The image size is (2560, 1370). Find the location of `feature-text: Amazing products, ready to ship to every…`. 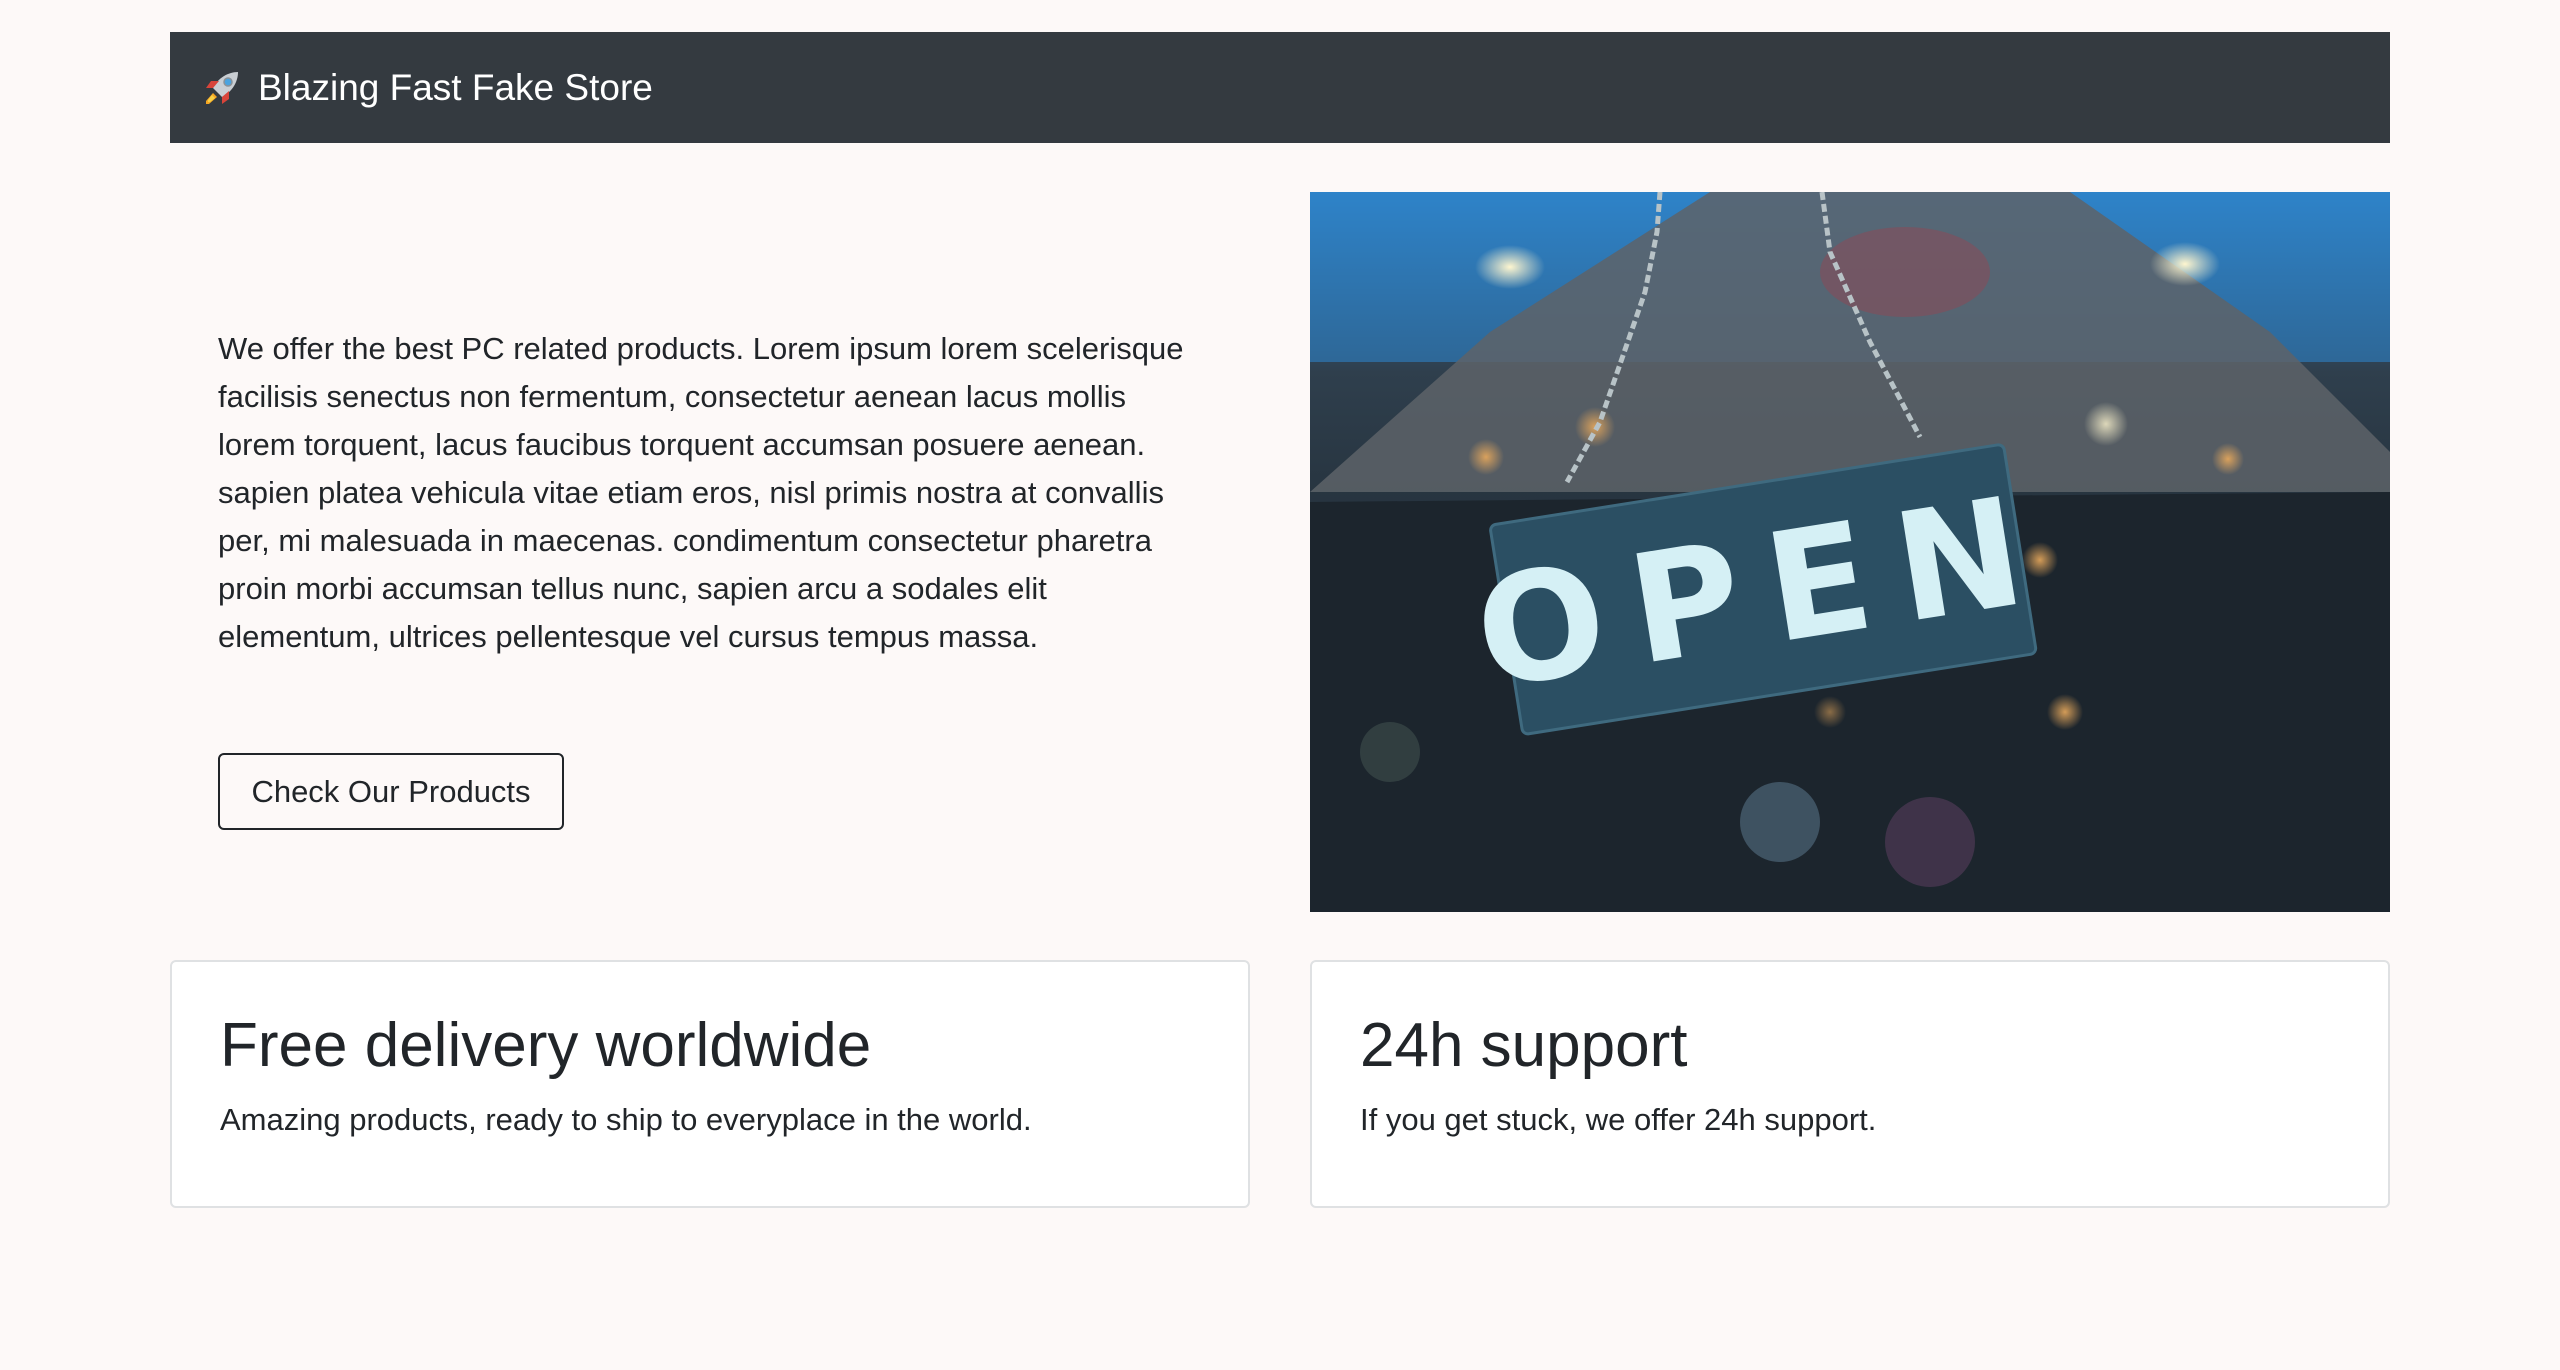

feature-text: Amazing products, ready to ship to every… is located at coordinates (626, 1120).